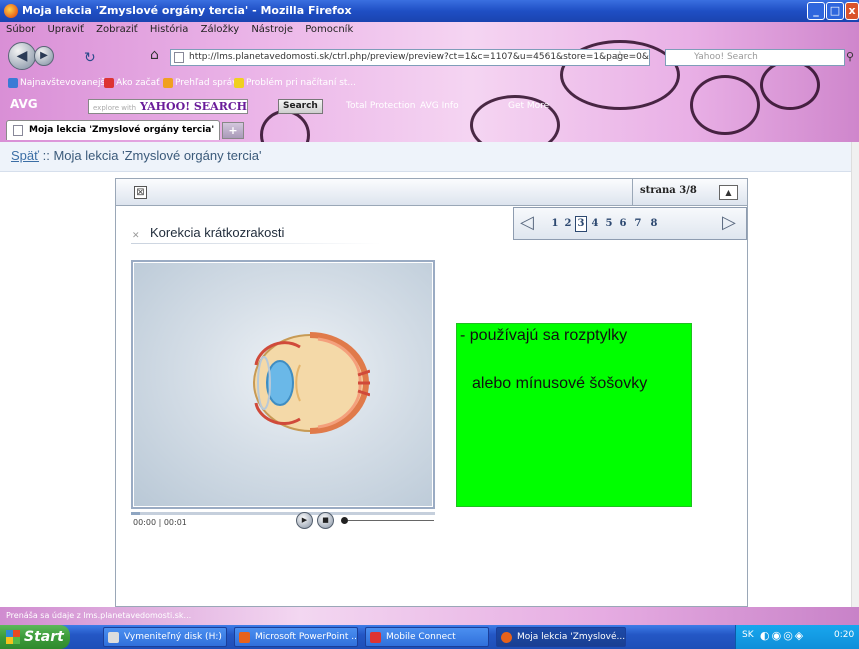  I want to click on bookmark-most-visited: Najnavštevovanejšie, so click(60, 83).